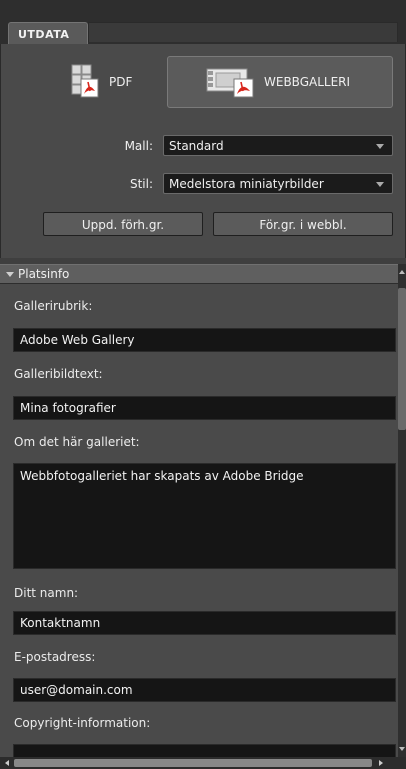 Image resolution: width=406 pixels, height=769 pixels. I want to click on scroll-up-arrow-icon, so click(402, 272).